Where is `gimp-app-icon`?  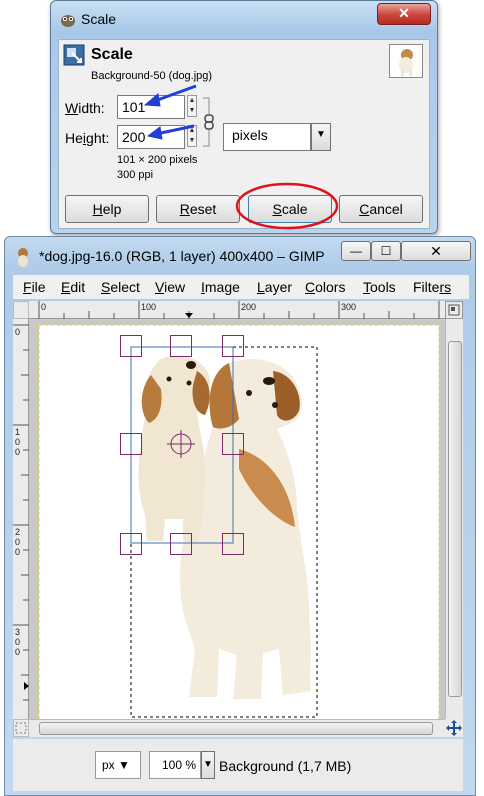 gimp-app-icon is located at coordinates (23, 257).